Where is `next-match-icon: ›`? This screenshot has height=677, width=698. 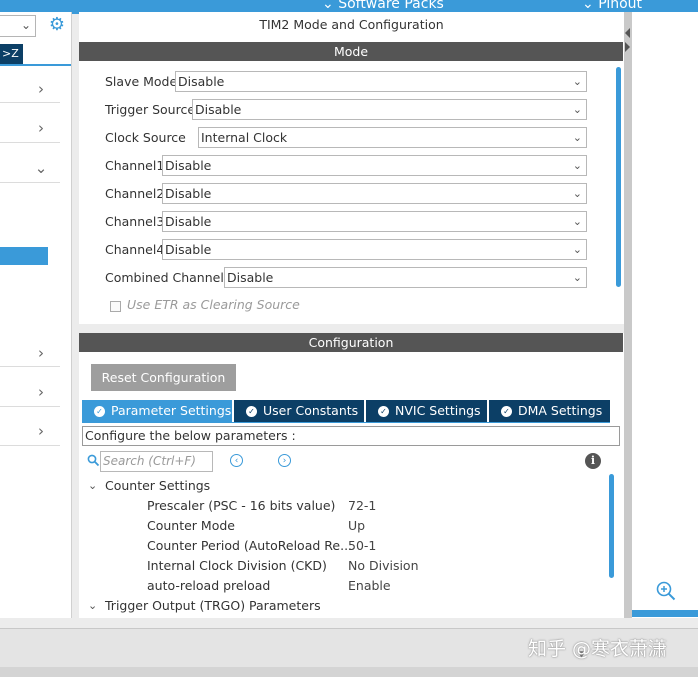 next-match-icon: › is located at coordinates (284, 460).